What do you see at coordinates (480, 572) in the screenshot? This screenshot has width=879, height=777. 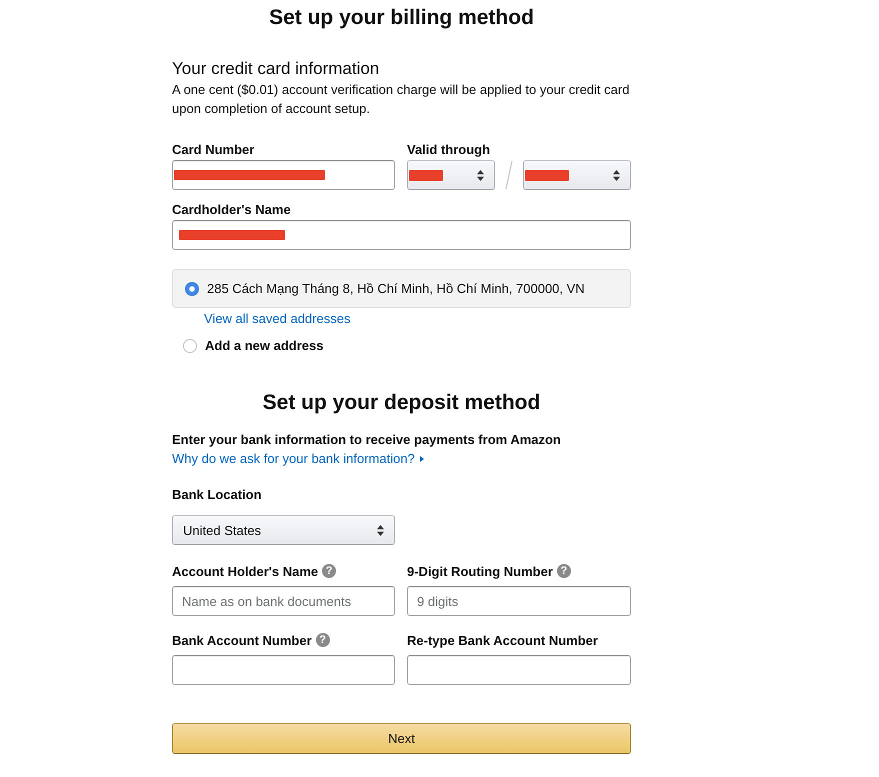 I see `field-label: 9-Digit Routing Number` at bounding box center [480, 572].